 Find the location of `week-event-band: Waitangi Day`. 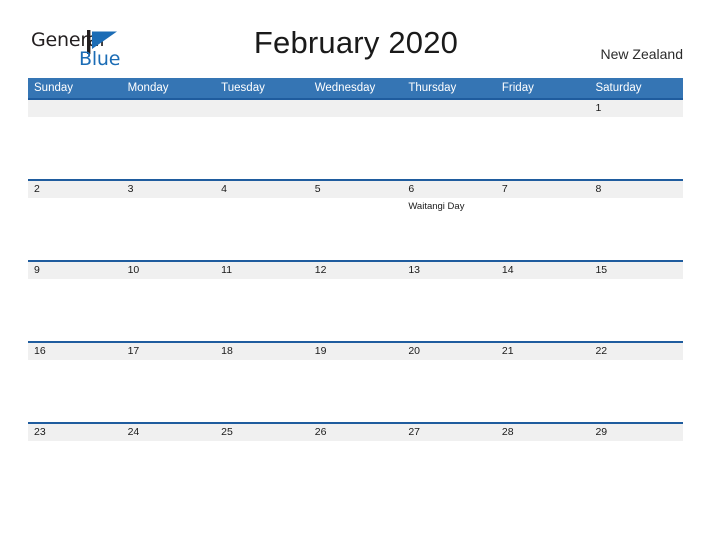

week-event-band: Waitangi Day is located at coordinates (355, 229).